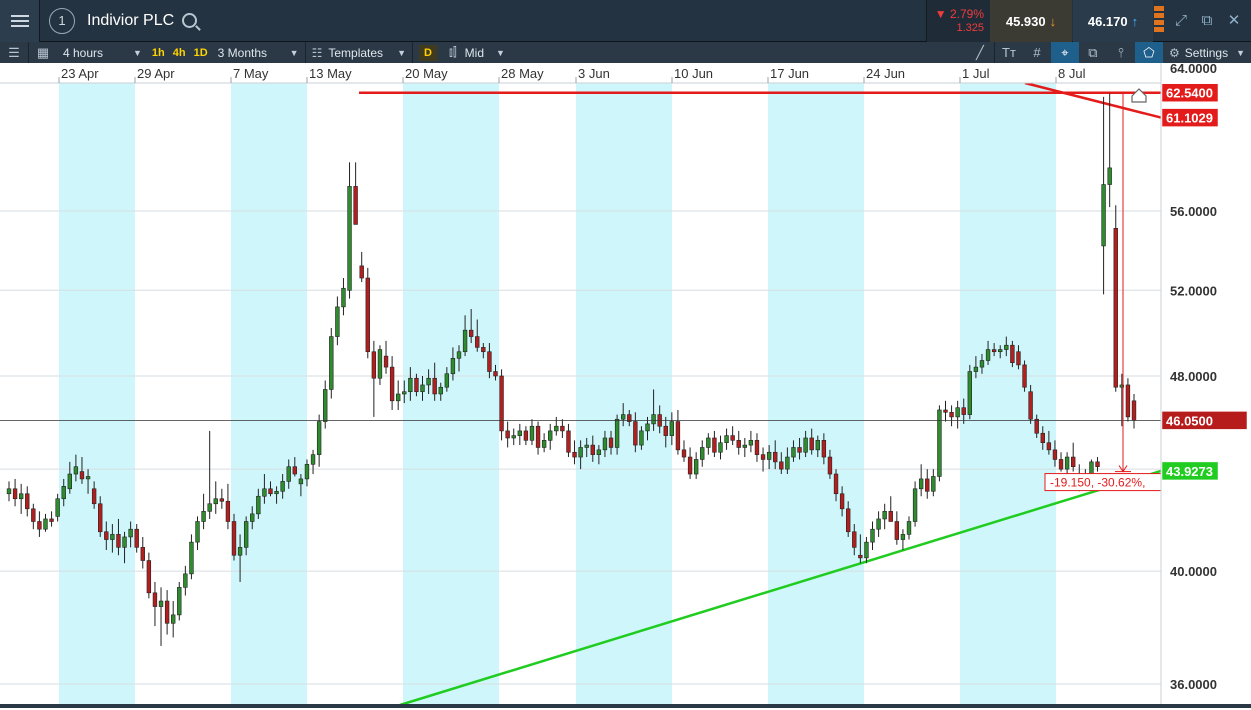 The width and height of the screenshot is (1251, 710). What do you see at coordinates (83, 52) in the screenshot?
I see `interval-value: 4 hours` at bounding box center [83, 52].